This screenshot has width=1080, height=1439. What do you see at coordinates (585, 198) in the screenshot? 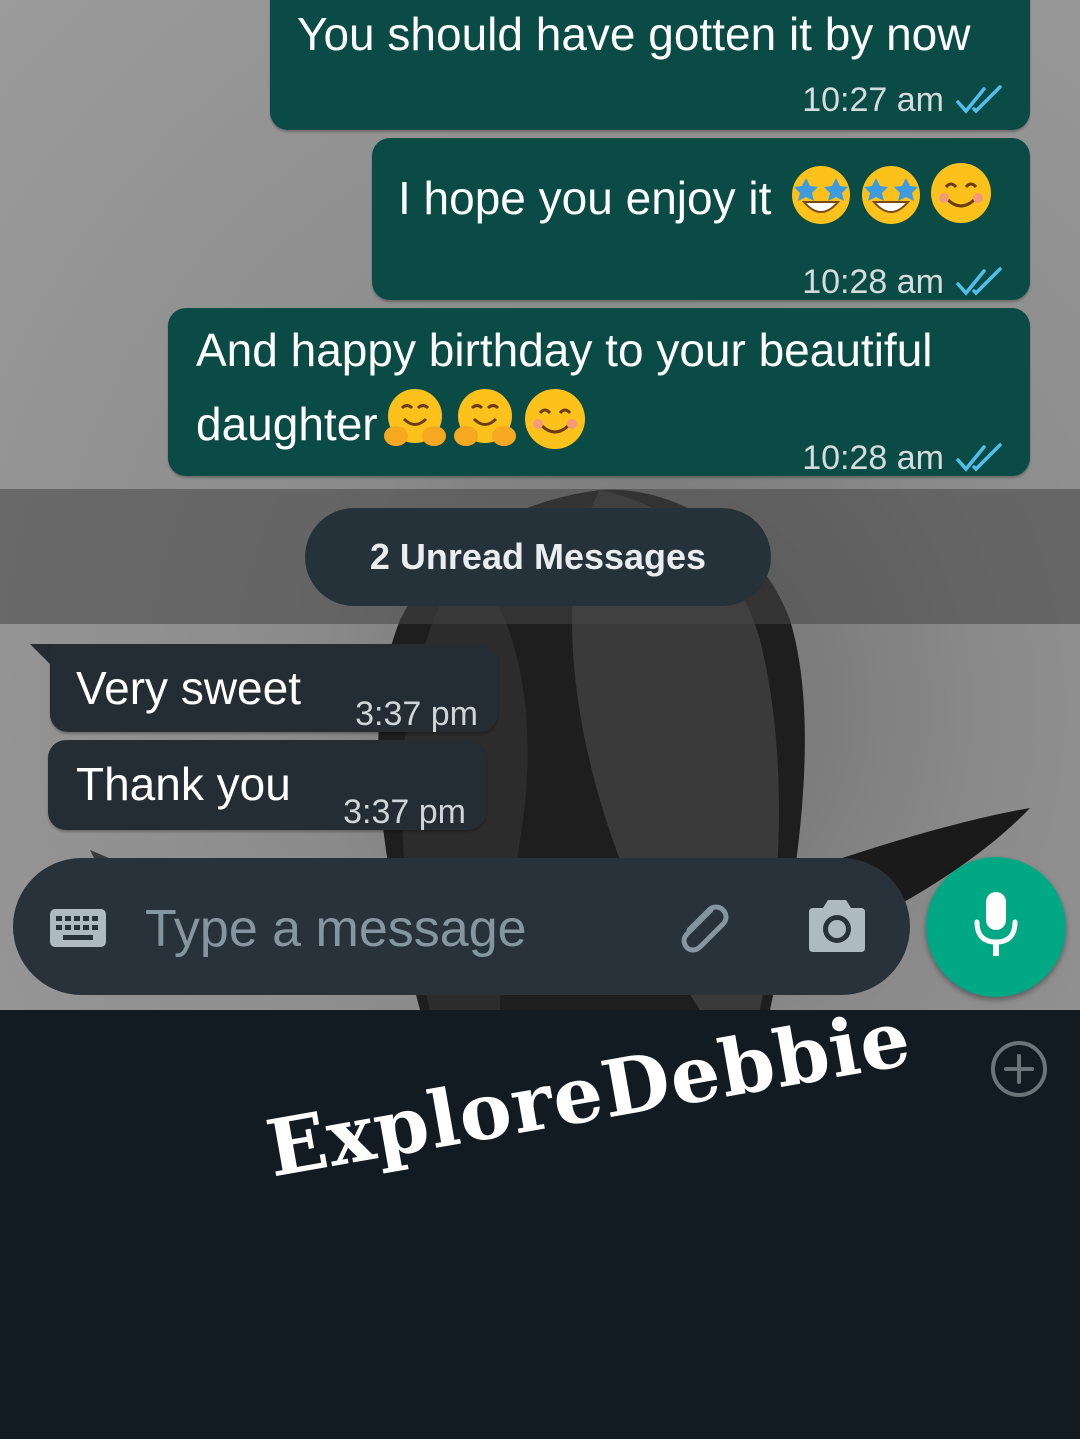
I see `message-text: I hope you enjoy it` at bounding box center [585, 198].